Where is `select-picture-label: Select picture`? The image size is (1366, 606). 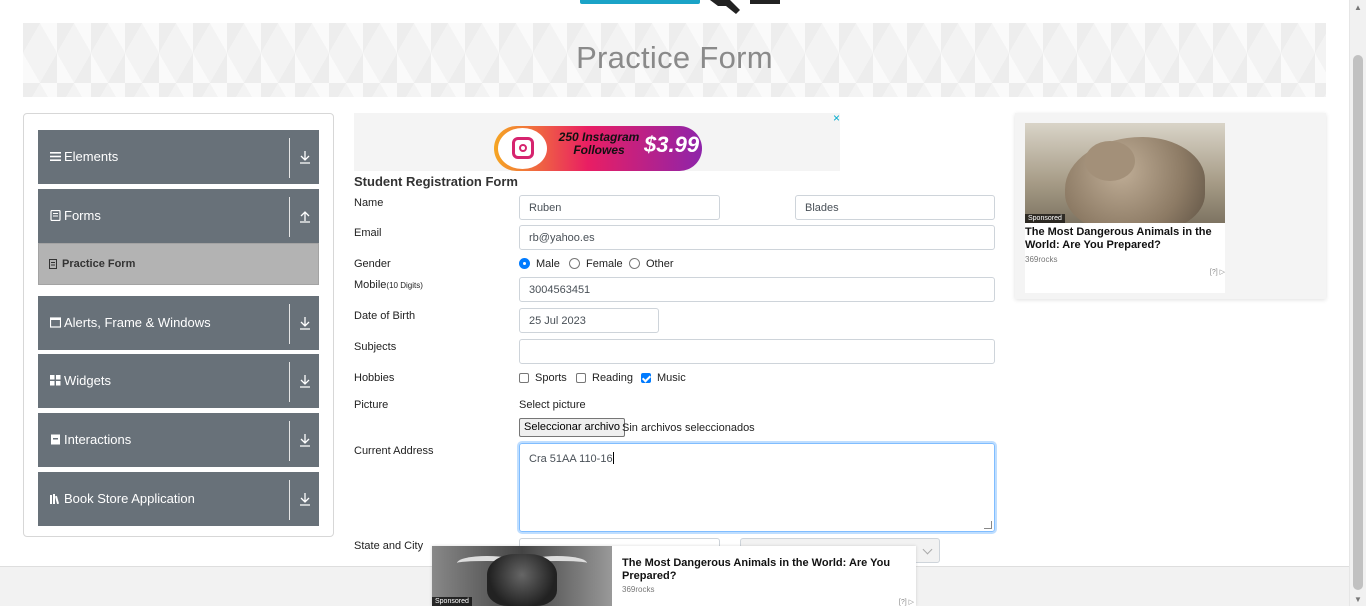
select-picture-label: Select picture is located at coordinates (552, 405).